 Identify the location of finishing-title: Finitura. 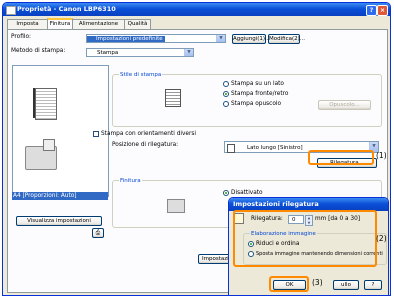
(130, 181).